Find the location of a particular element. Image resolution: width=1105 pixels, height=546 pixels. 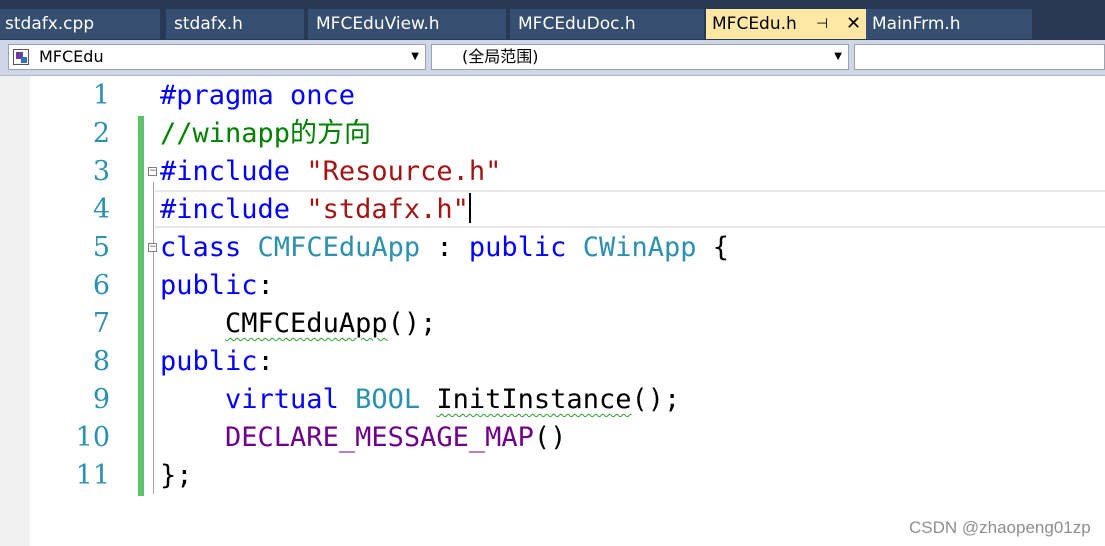

change-tracking-bar is located at coordinates (141, 306).